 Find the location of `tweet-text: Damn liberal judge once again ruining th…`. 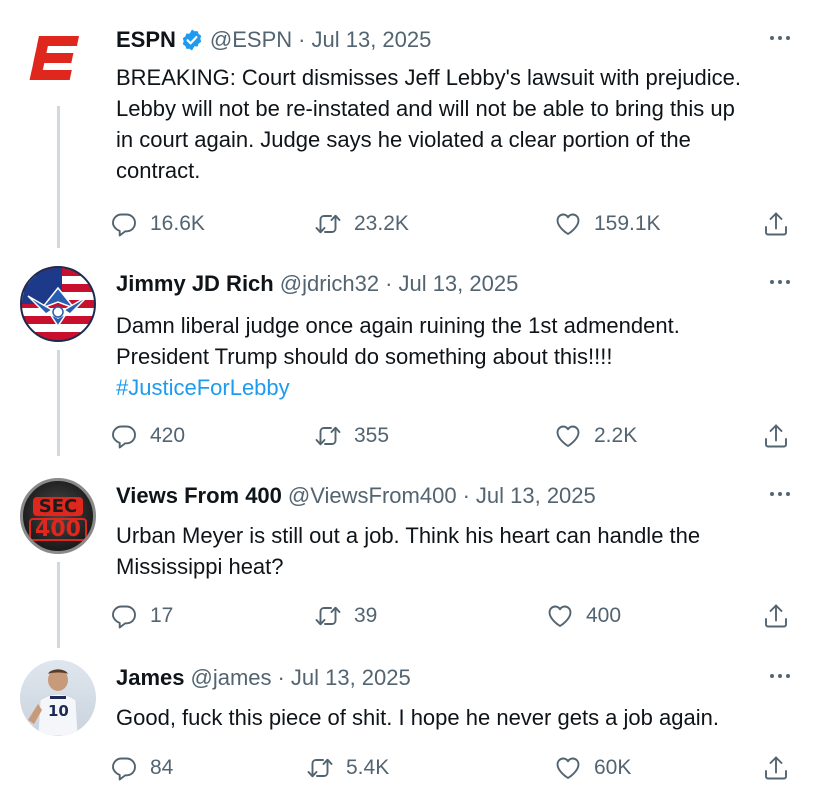

tweet-text: Damn liberal judge once again ruining th… is located at coordinates (461, 356).